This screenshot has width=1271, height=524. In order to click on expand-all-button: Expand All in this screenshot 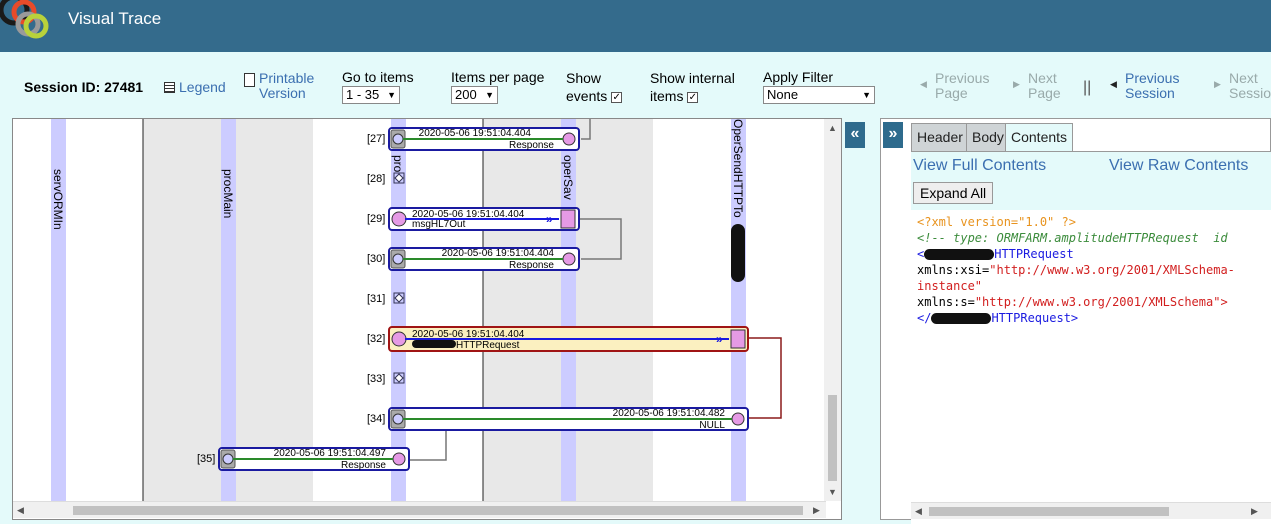, I will do `click(953, 193)`.